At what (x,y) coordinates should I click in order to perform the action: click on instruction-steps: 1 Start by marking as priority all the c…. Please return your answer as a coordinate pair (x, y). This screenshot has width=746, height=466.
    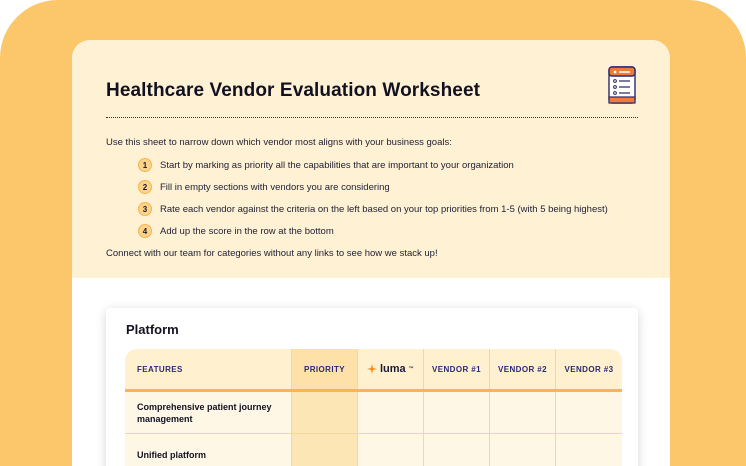
    Looking at the image, I should click on (373, 198).